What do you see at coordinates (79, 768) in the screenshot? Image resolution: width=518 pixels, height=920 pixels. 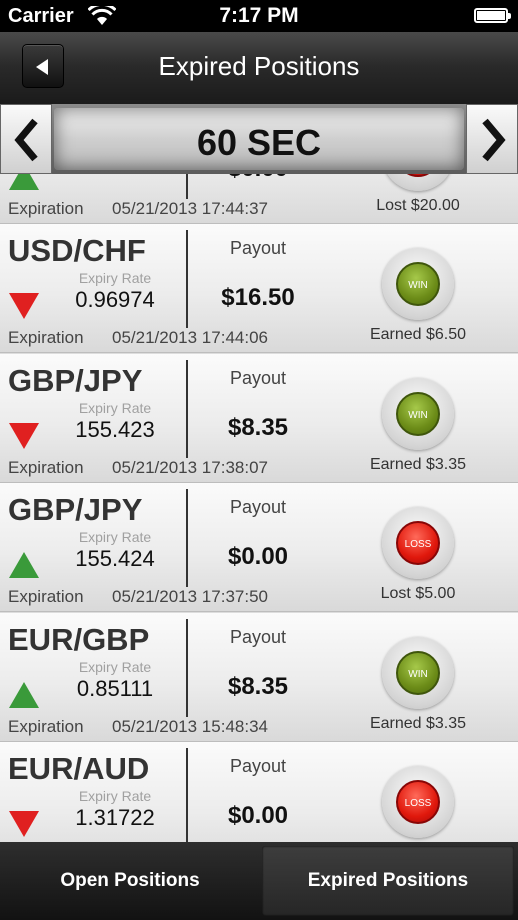 I see `currency-pair: EUR/AUD` at bounding box center [79, 768].